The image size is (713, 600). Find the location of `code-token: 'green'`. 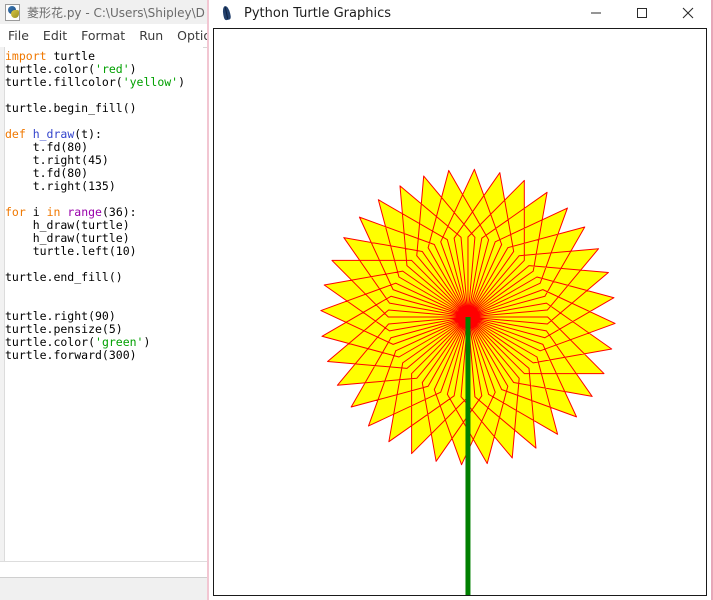

code-token: 'green' is located at coordinates (119, 342).